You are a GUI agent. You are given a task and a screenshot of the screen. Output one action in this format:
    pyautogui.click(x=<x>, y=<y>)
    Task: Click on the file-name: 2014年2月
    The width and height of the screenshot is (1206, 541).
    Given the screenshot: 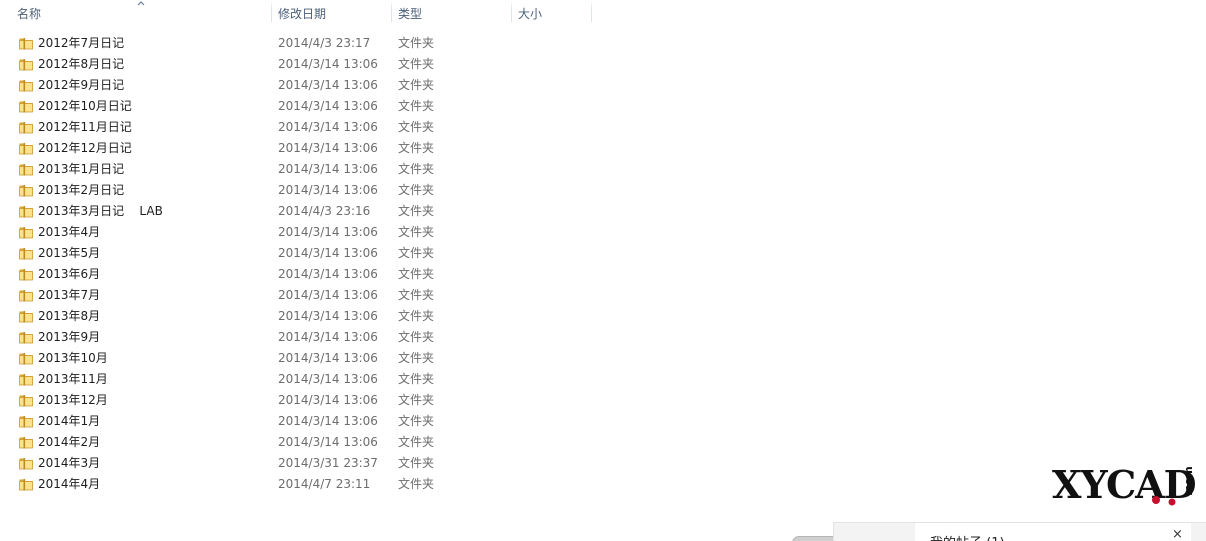 What is the action you would take?
    pyautogui.click(x=69, y=442)
    